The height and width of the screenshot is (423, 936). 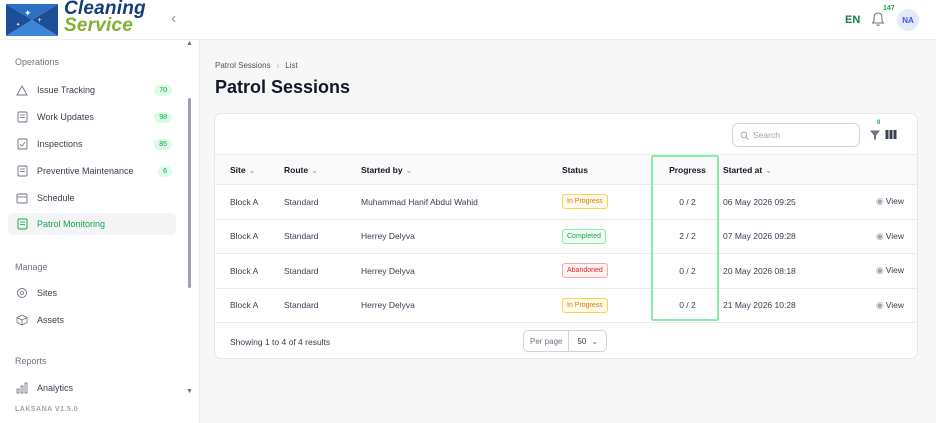 I want to click on sidebar-item-label: Sites, so click(x=47, y=293).